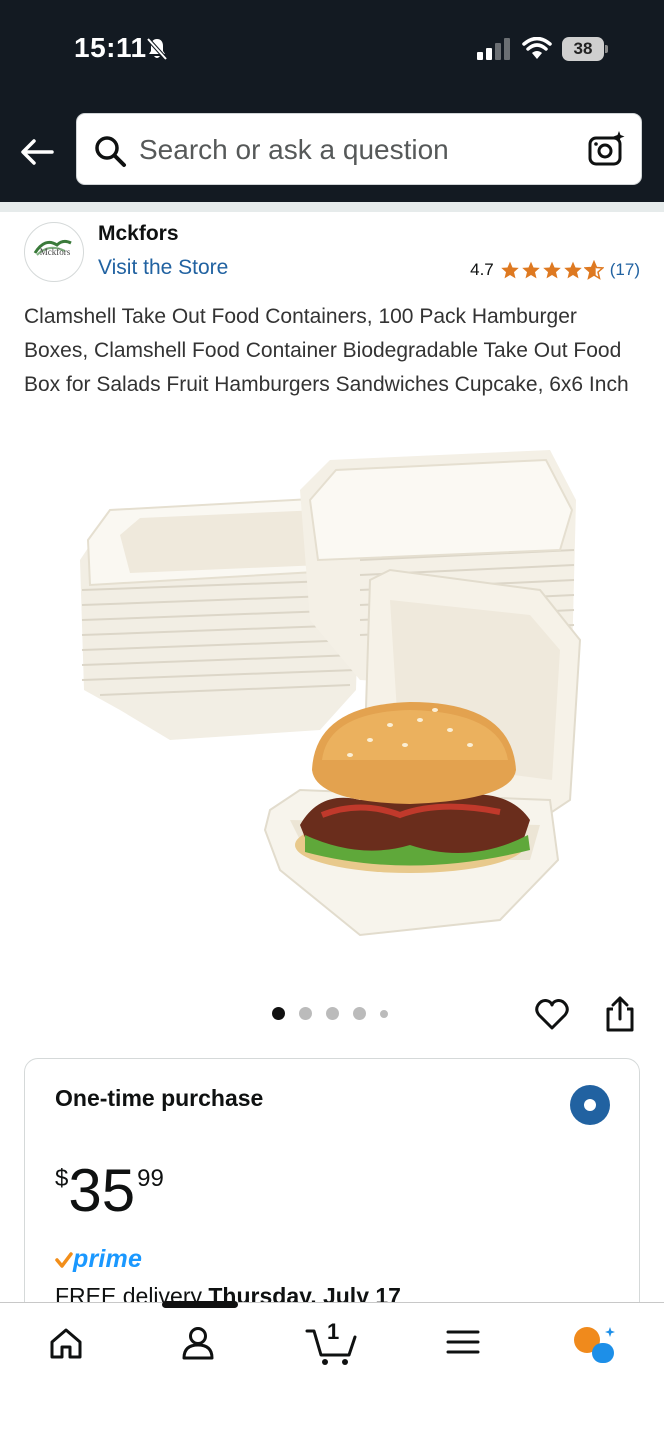 The image size is (664, 1440). I want to click on star-half-icon, so click(593, 270).